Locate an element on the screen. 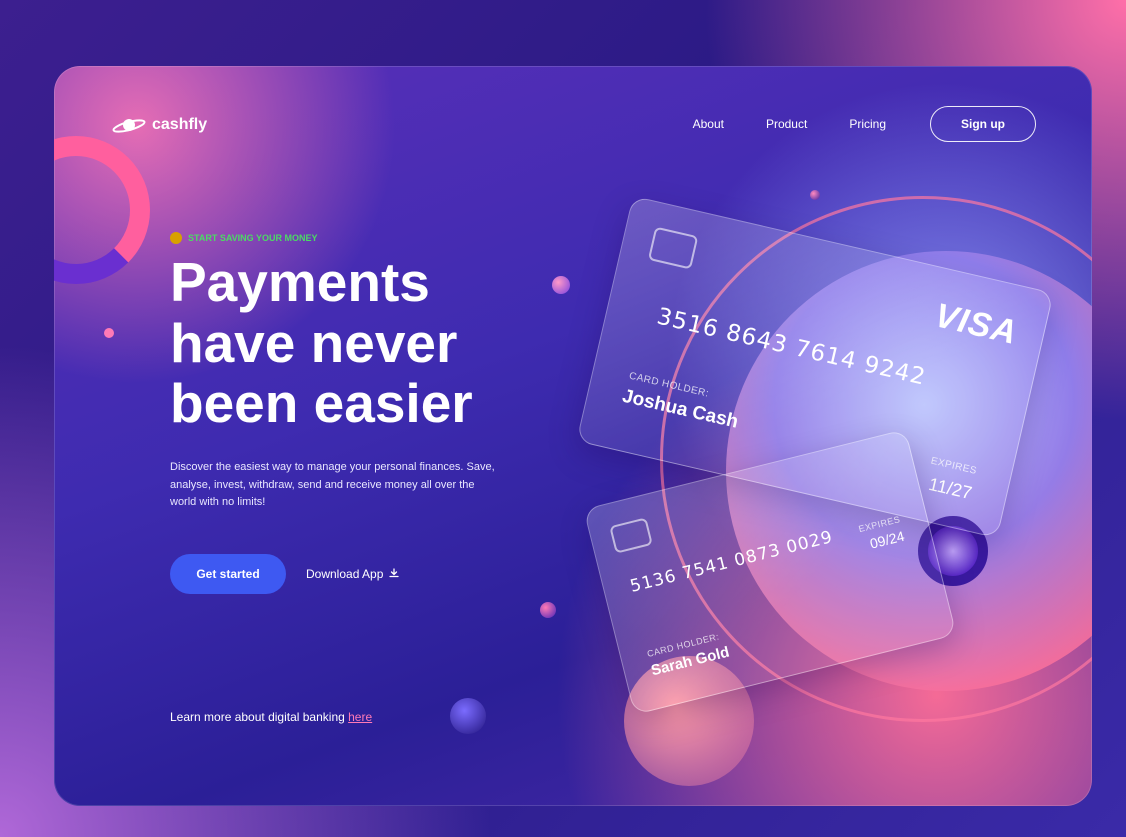 The width and height of the screenshot is (1126, 837). cta-row: Get started Download App is located at coordinates (285, 574).